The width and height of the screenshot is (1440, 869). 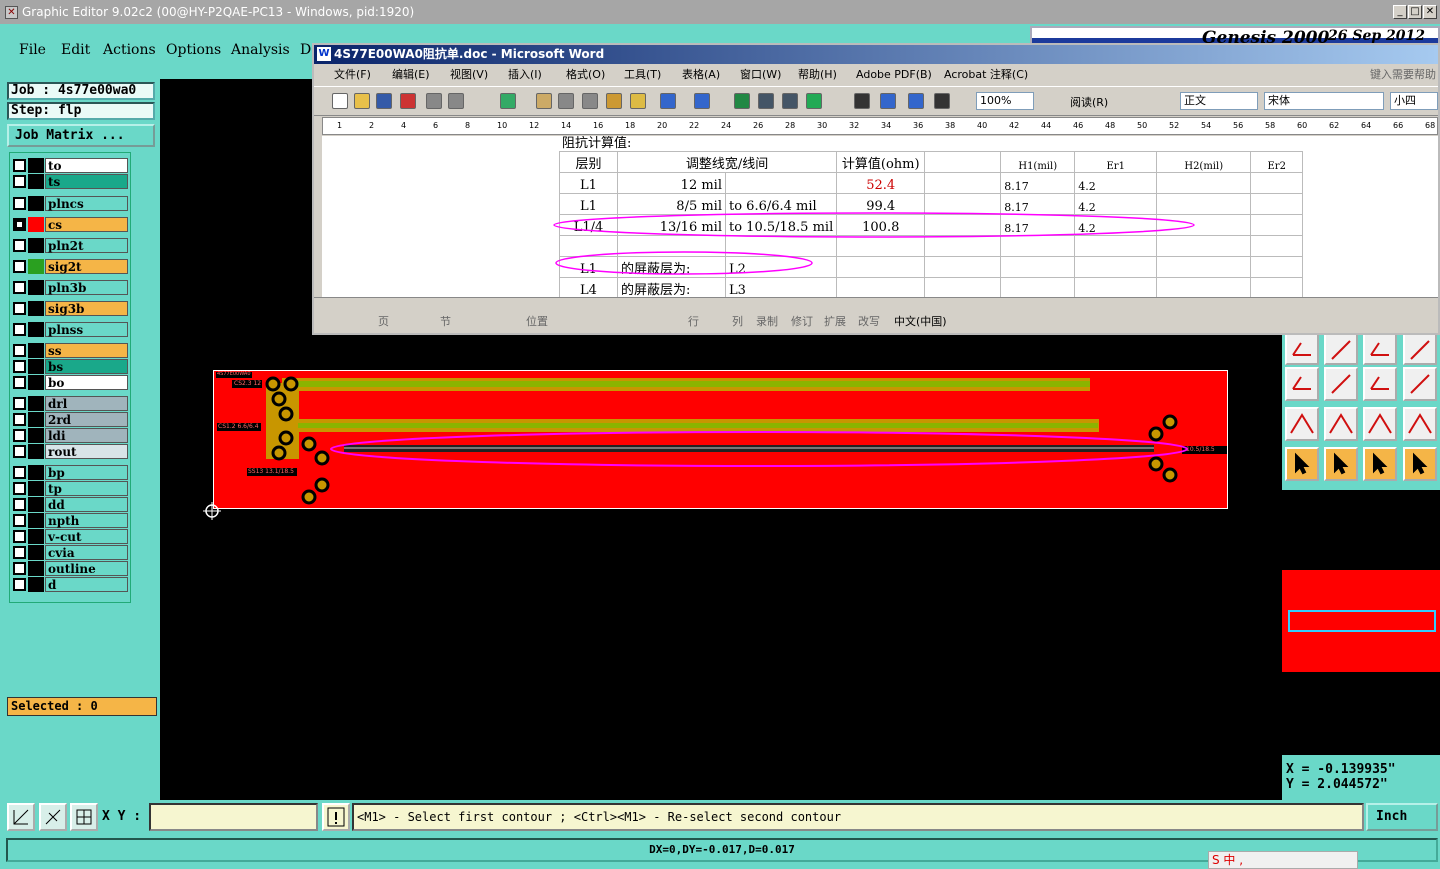 I want to click on word-help-box: 键入需要帮助, so click(x=1403, y=75).